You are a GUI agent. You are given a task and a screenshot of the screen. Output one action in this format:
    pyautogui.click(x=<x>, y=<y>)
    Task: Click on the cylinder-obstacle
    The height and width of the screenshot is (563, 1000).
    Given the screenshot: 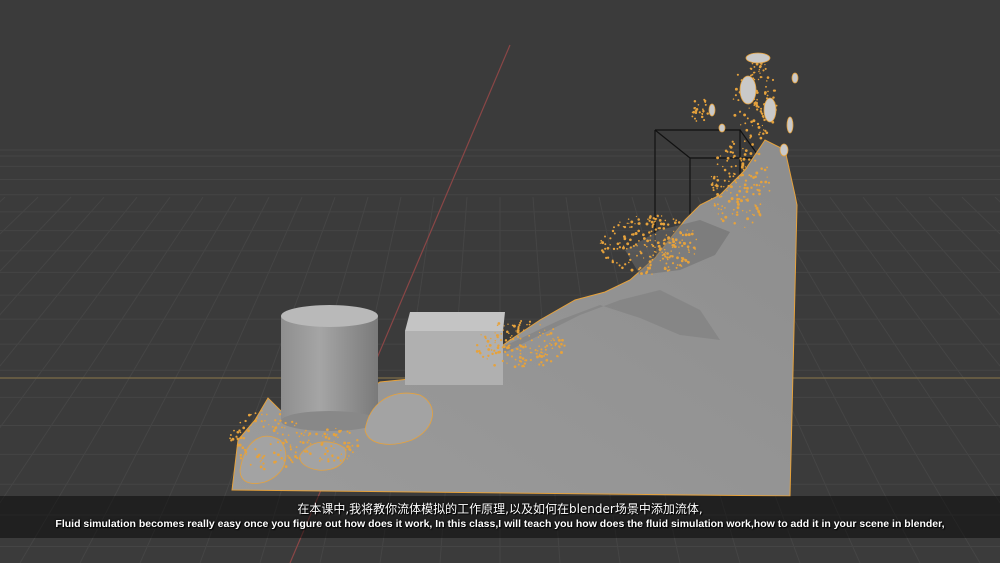 What is the action you would take?
    pyautogui.click(x=329, y=368)
    